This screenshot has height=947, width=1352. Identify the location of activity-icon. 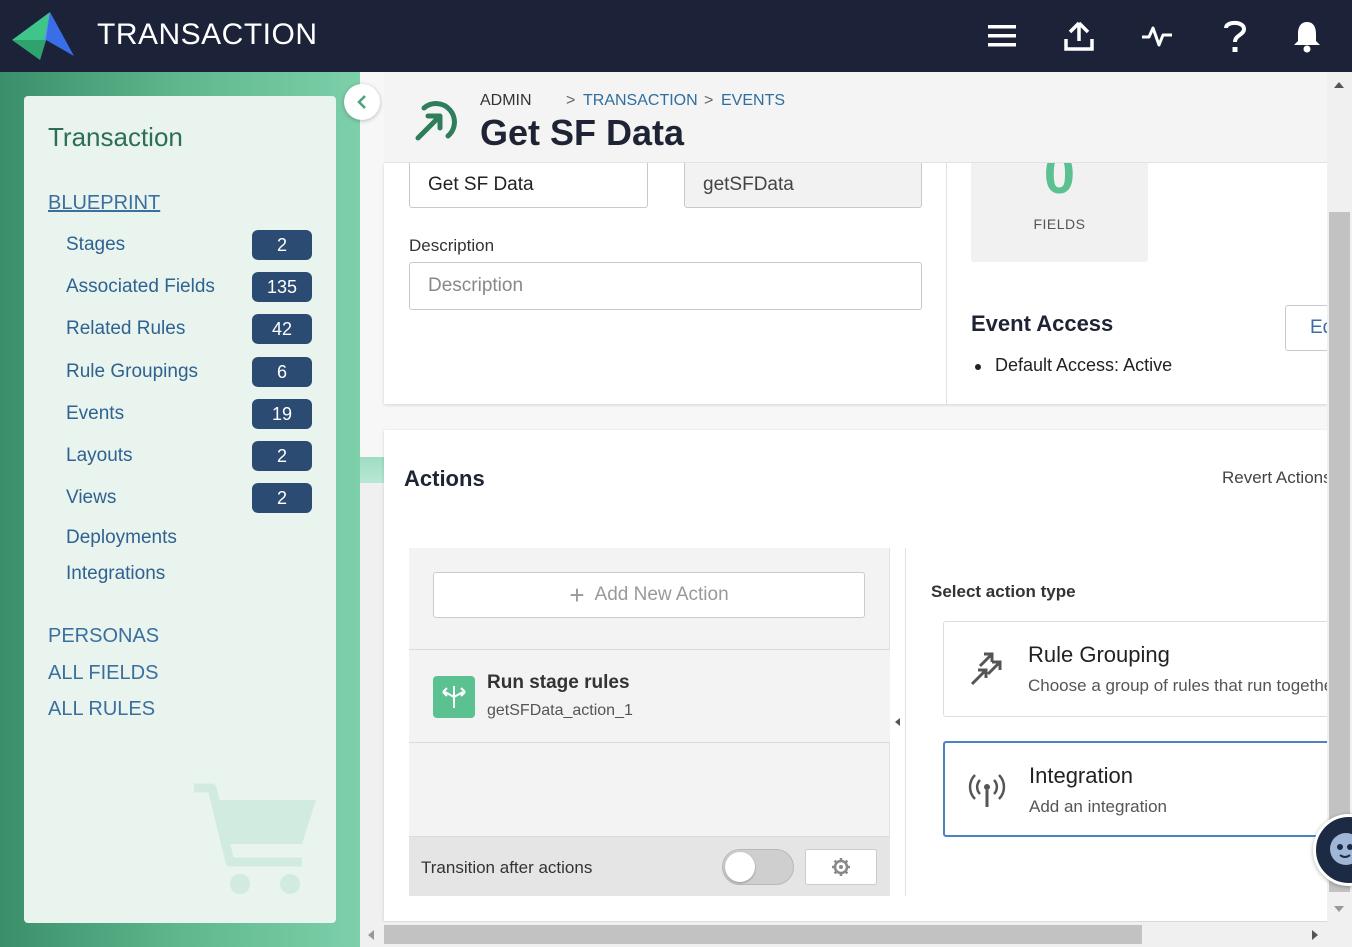
(1157, 36).